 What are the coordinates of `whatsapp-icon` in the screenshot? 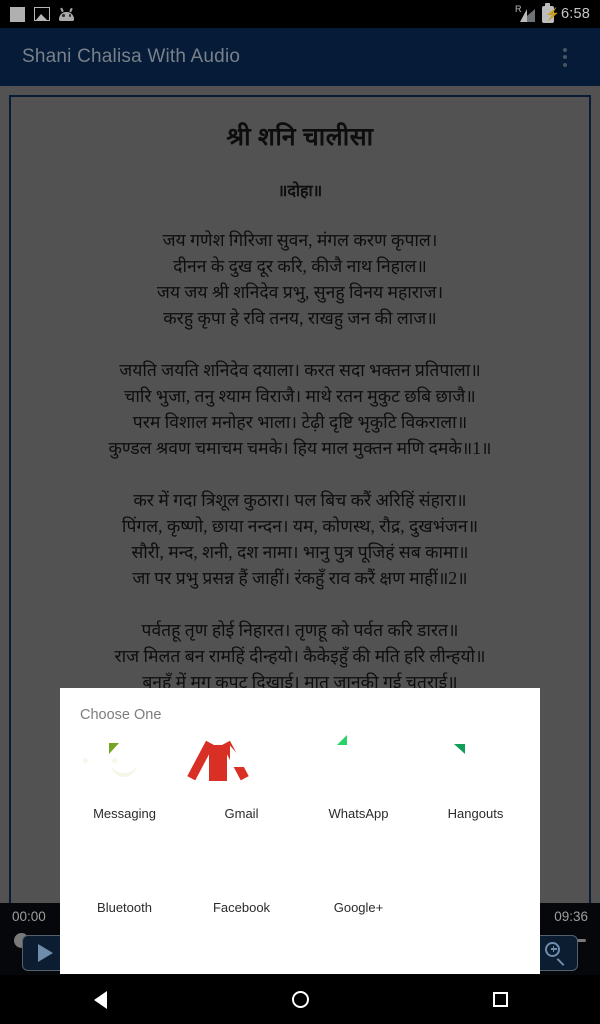 It's located at (359, 770).